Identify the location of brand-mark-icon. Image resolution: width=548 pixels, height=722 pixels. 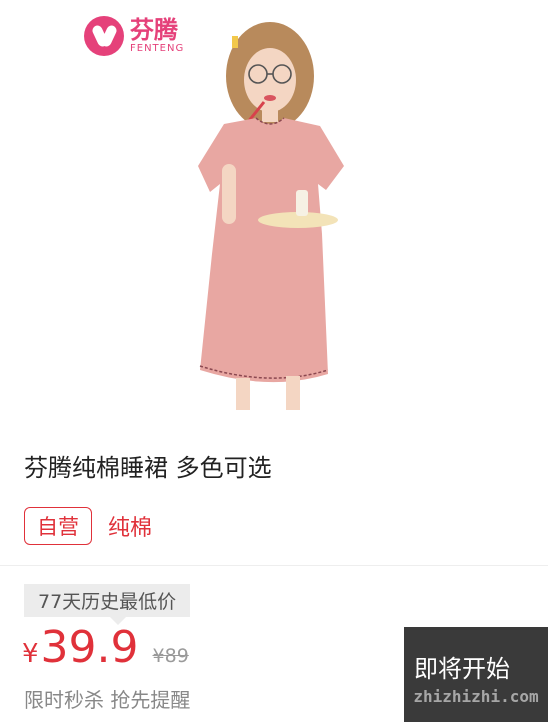
(104, 36).